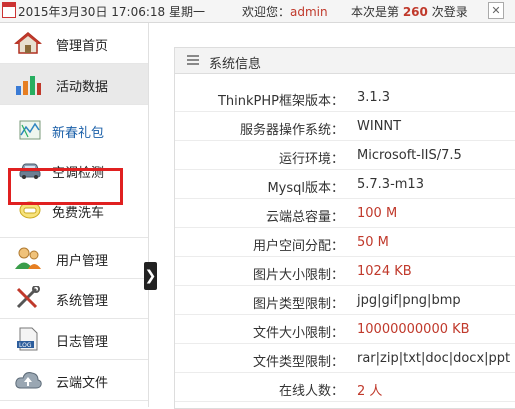 The height and width of the screenshot is (409, 515). Describe the element at coordinates (193, 60) in the screenshot. I see `list-icon` at that location.